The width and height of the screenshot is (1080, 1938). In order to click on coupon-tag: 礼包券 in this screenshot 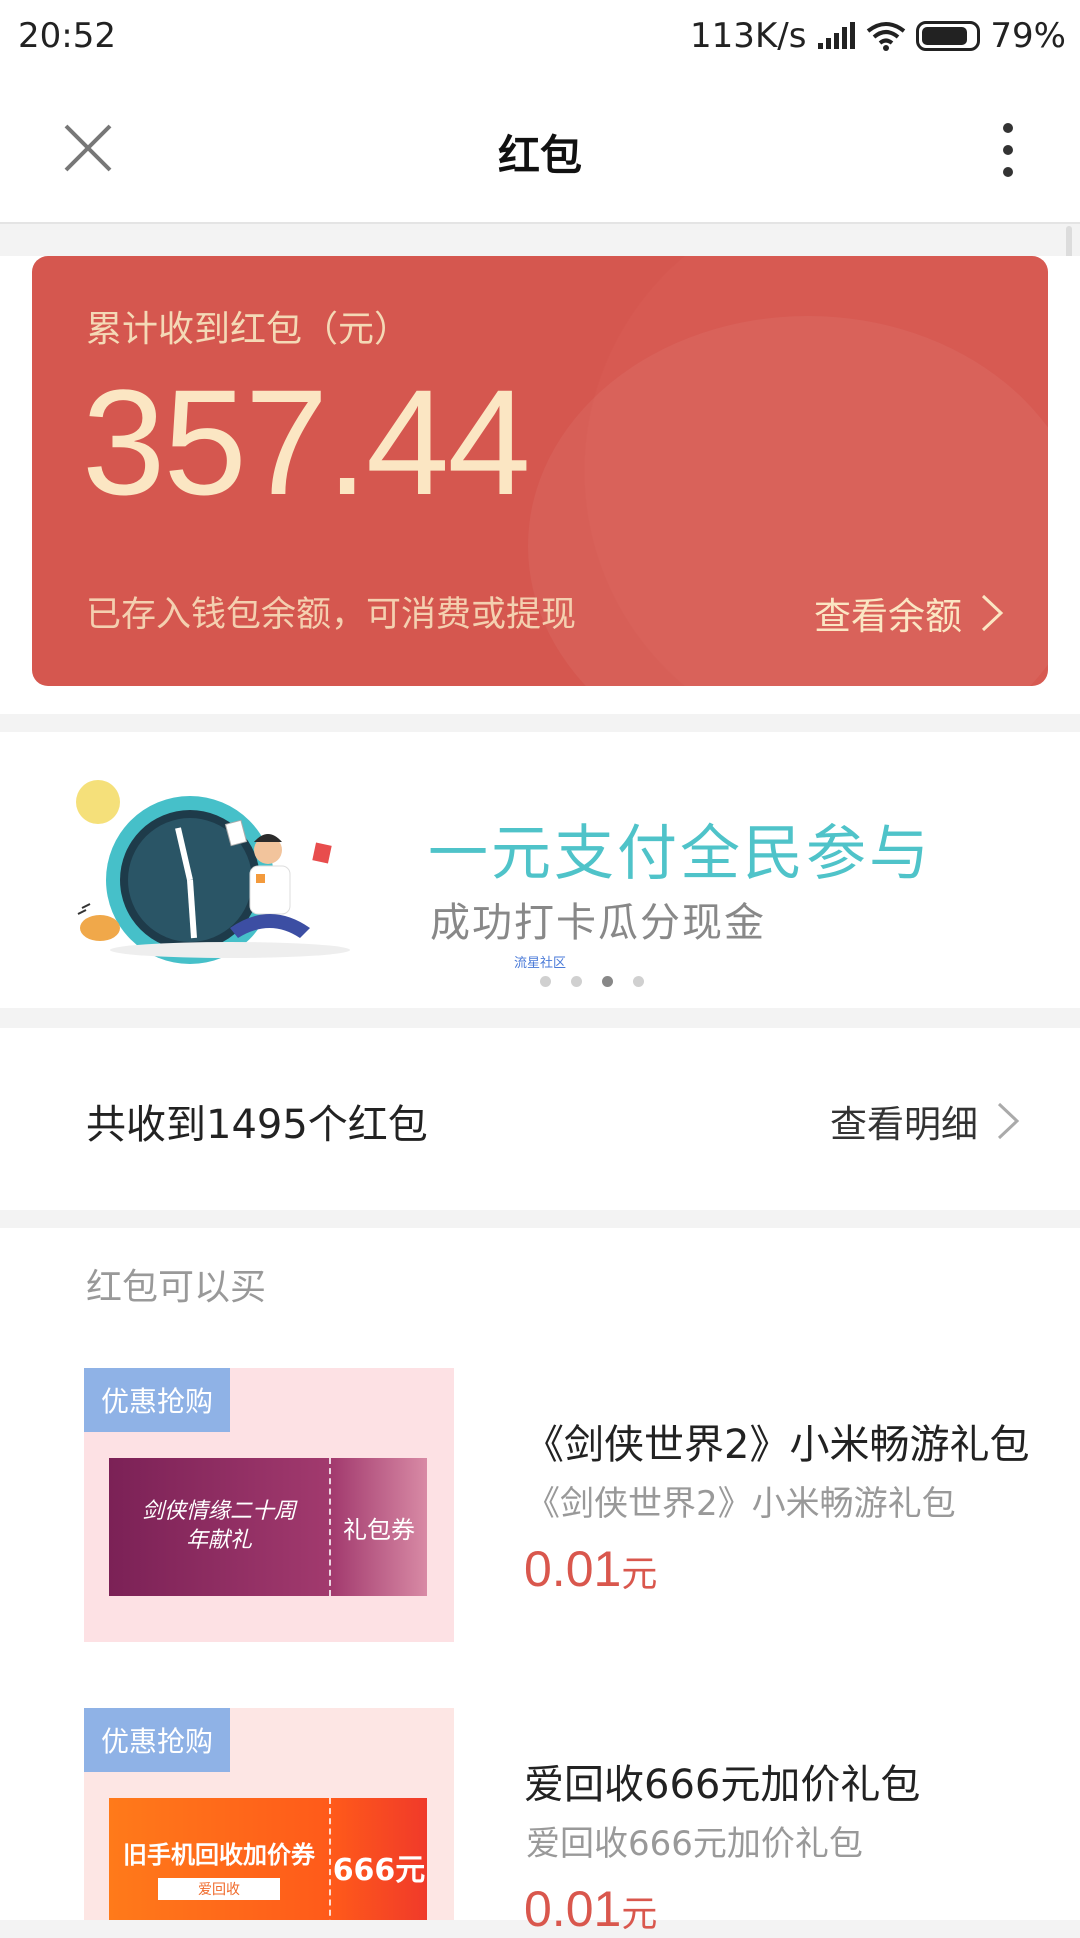, I will do `click(378, 1527)`.